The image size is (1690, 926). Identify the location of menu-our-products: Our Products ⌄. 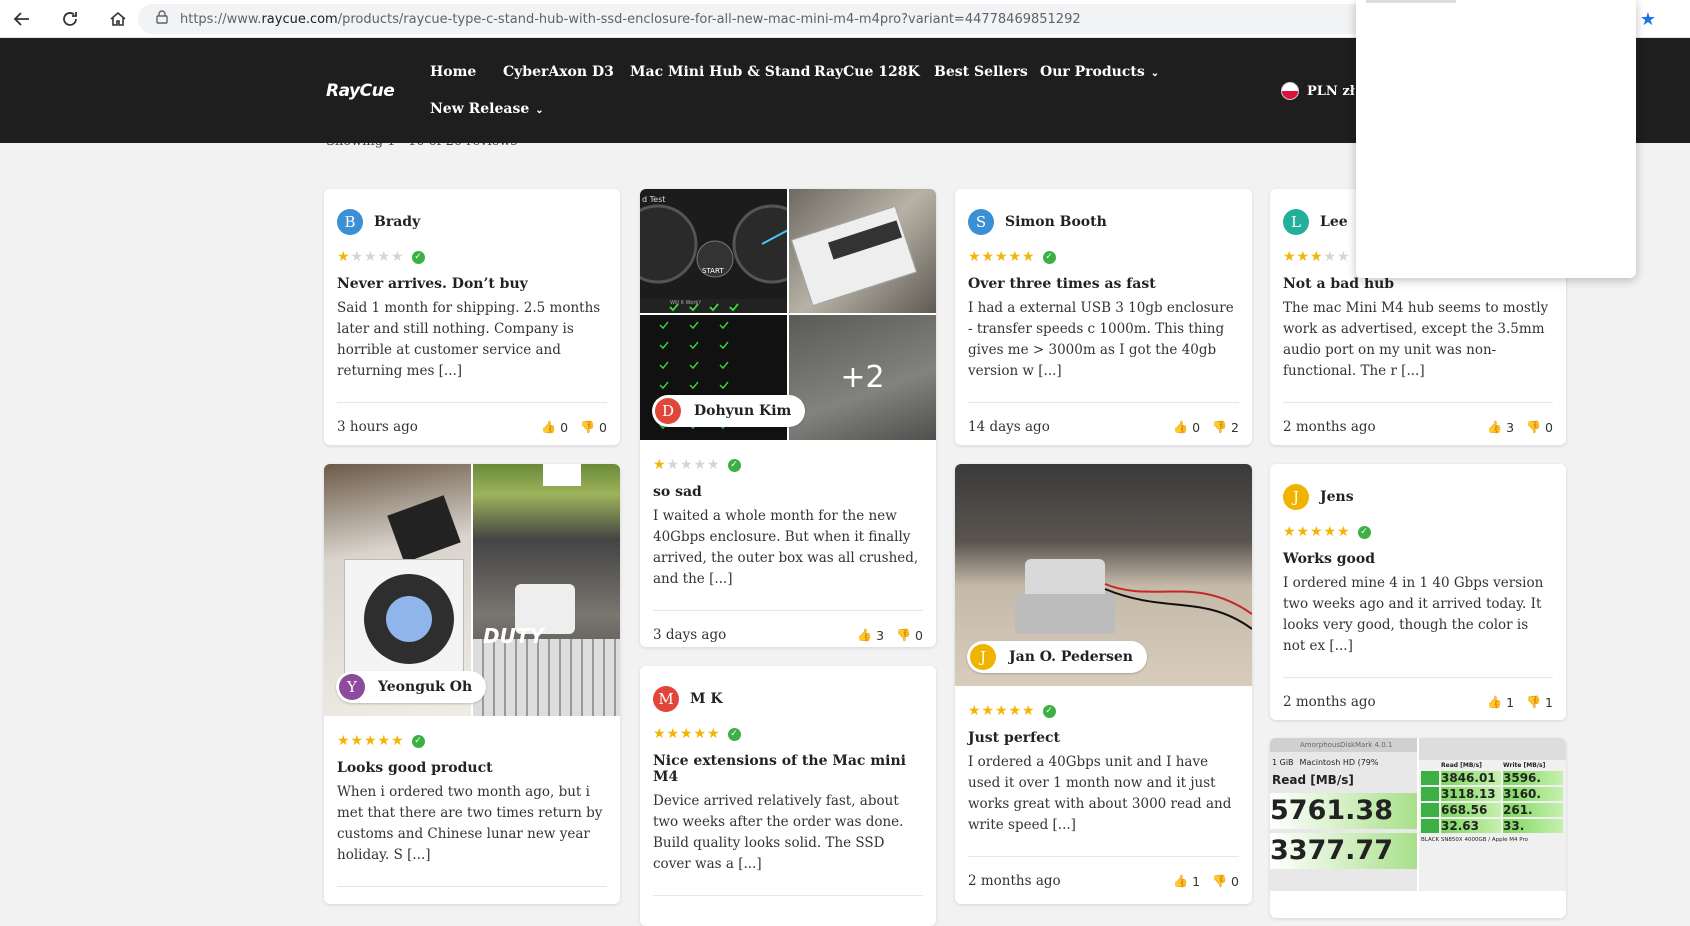
(1099, 72).